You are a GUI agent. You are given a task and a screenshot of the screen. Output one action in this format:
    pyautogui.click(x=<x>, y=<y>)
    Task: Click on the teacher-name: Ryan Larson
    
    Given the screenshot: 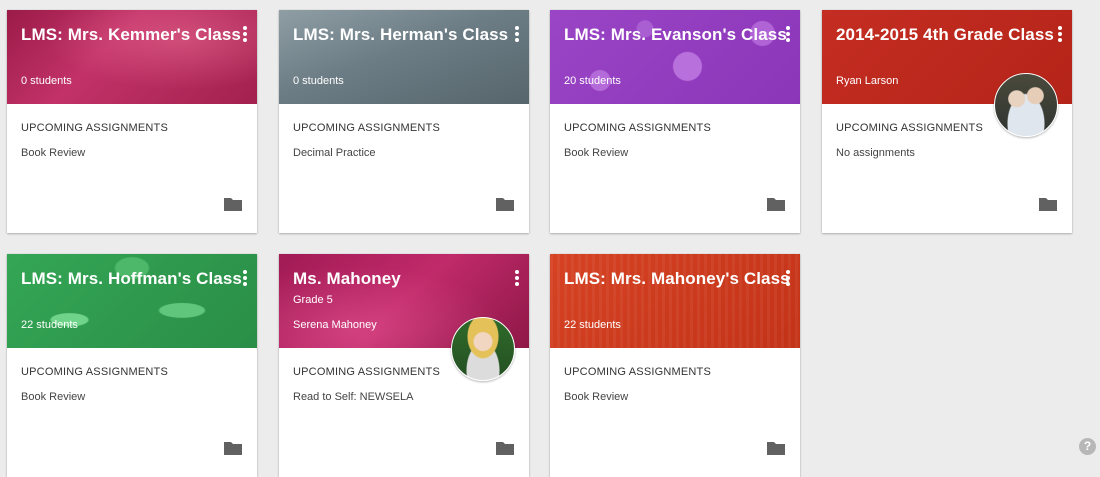 What is the action you would take?
    pyautogui.click(x=867, y=81)
    